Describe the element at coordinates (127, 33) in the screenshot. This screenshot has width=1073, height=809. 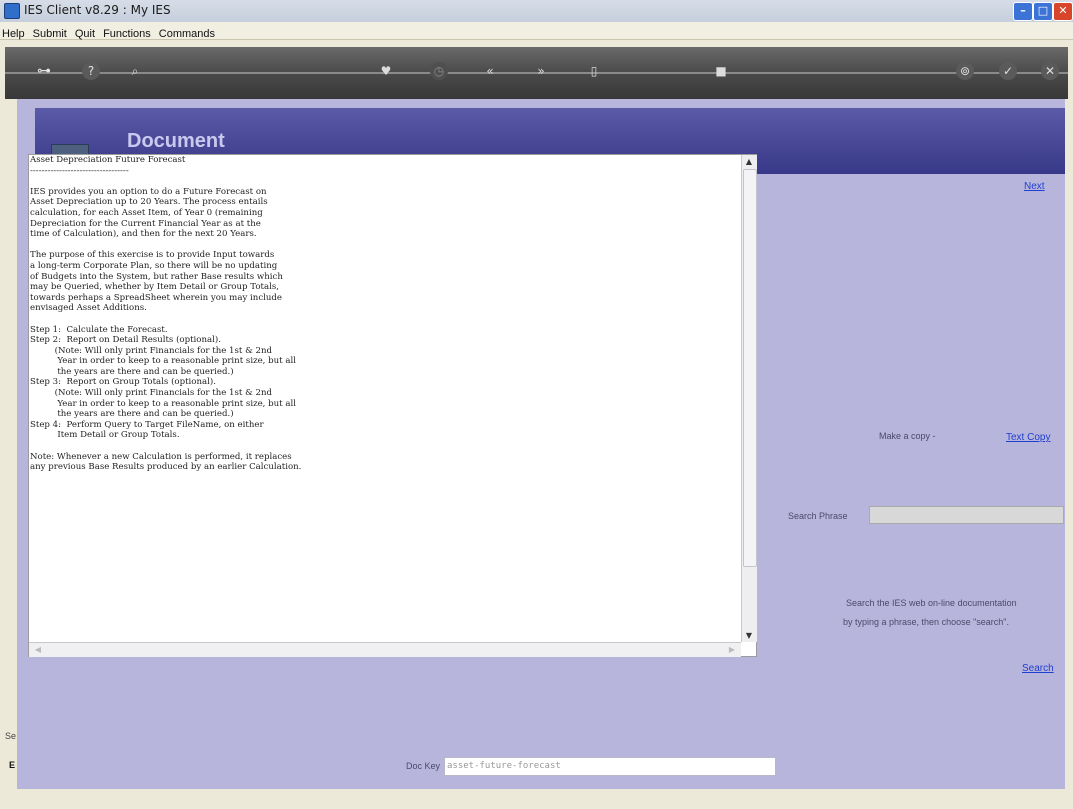
I see `menu-functions: Functions` at that location.